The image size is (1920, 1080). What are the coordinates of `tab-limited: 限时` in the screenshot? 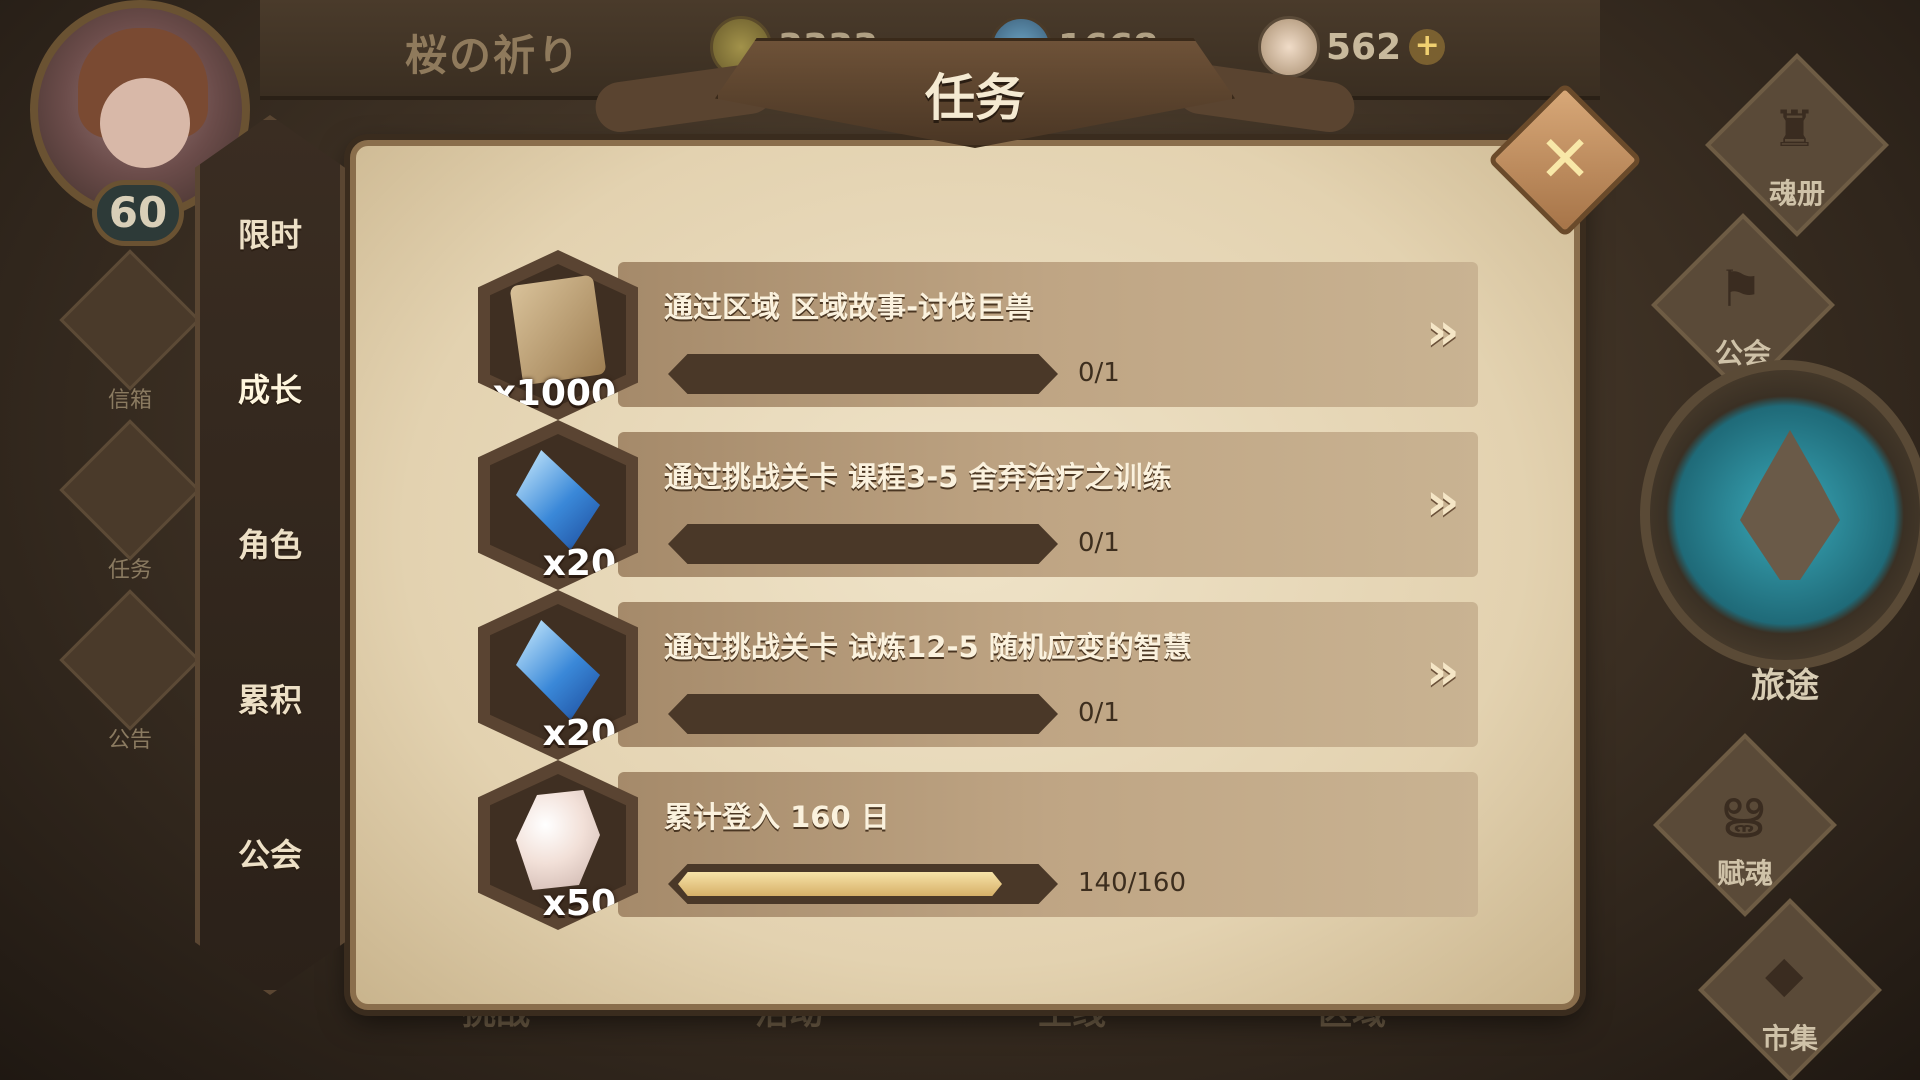 It's located at (270, 235).